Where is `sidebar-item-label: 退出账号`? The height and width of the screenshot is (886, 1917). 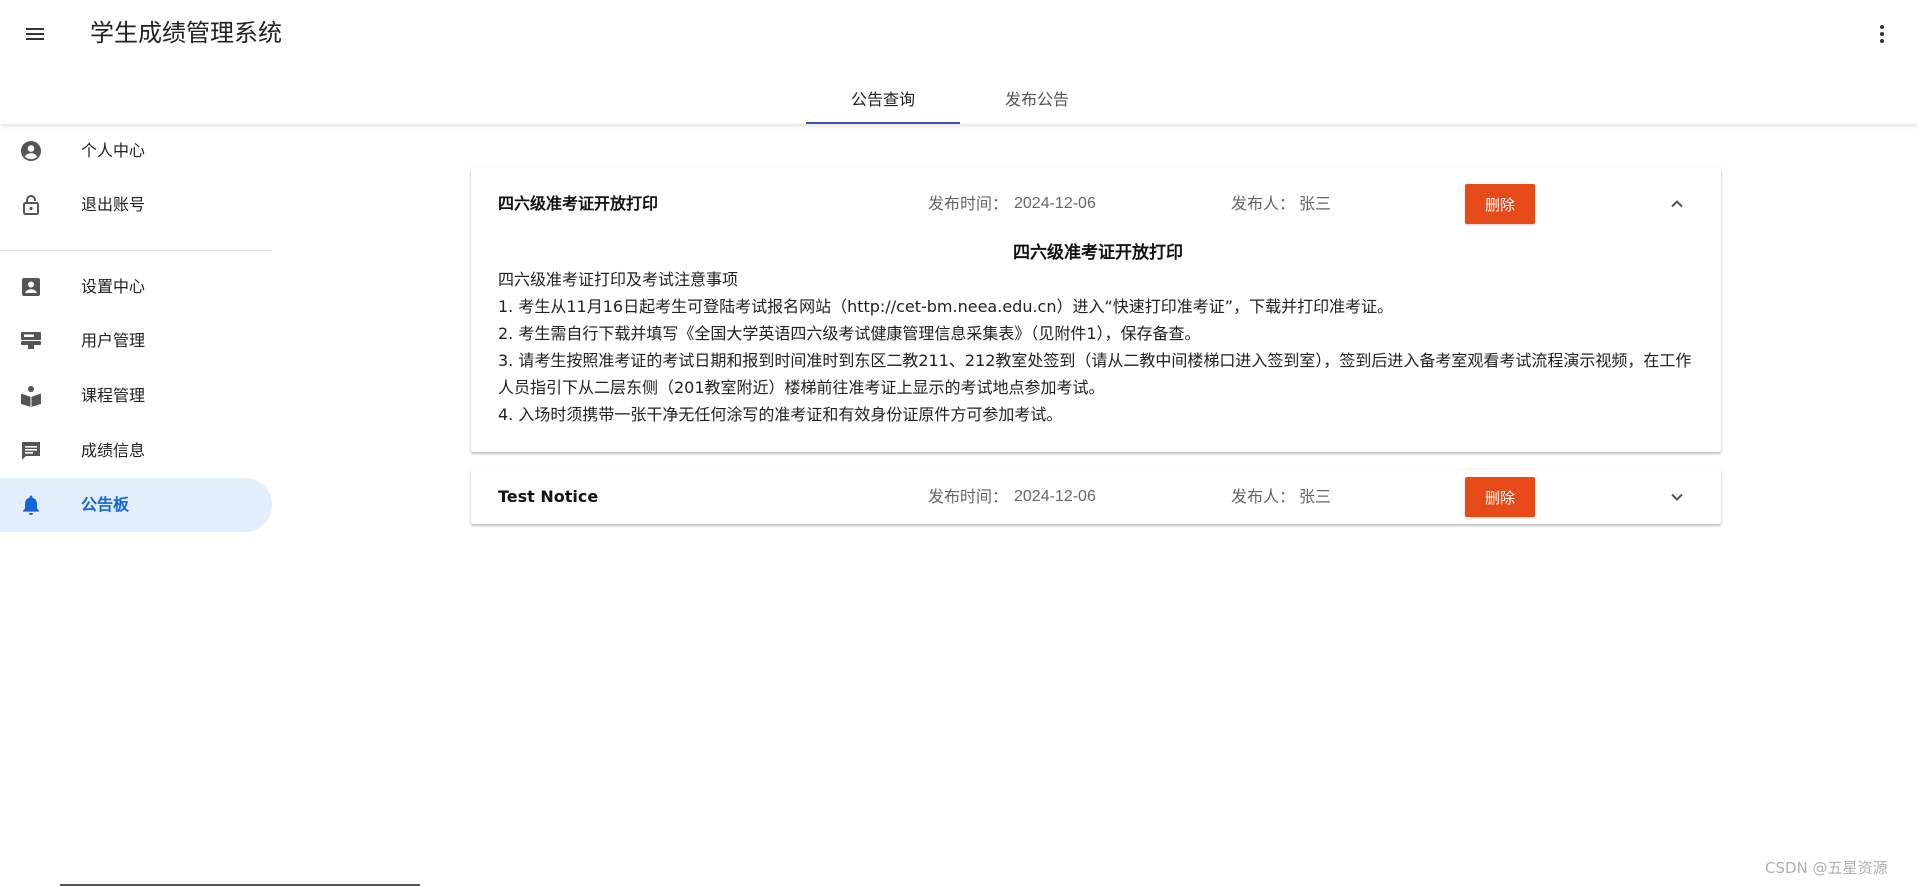
sidebar-item-label: 退出账号 is located at coordinates (113, 204).